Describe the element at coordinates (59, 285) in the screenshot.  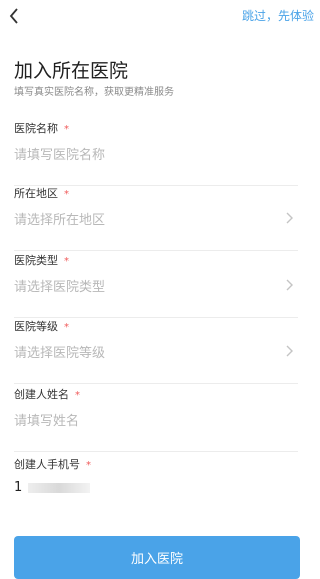
I see `hospital-type-select: 请选择医院类型` at that location.